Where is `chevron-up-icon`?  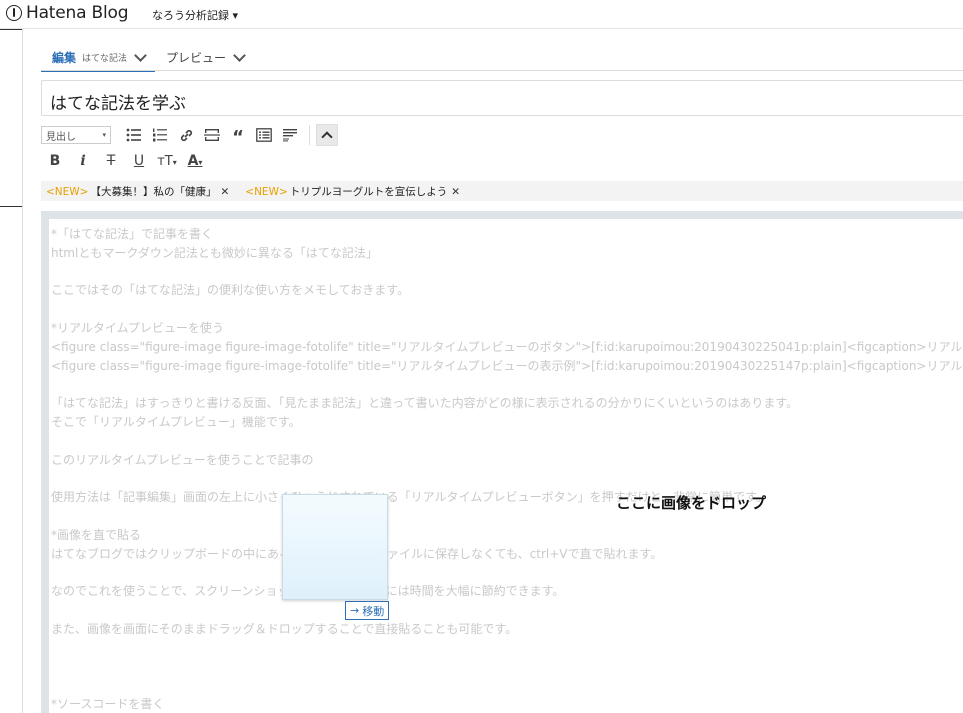 chevron-up-icon is located at coordinates (327, 137).